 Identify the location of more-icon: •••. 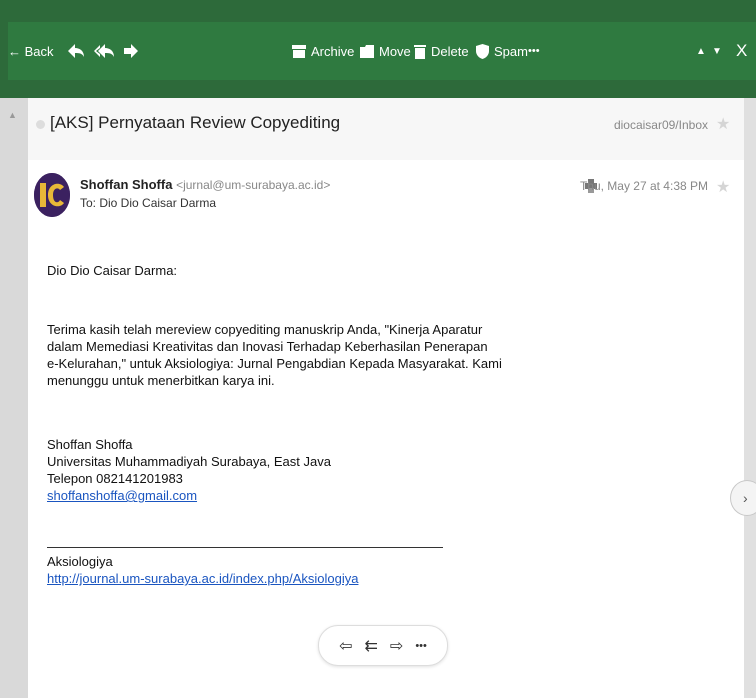
(534, 51).